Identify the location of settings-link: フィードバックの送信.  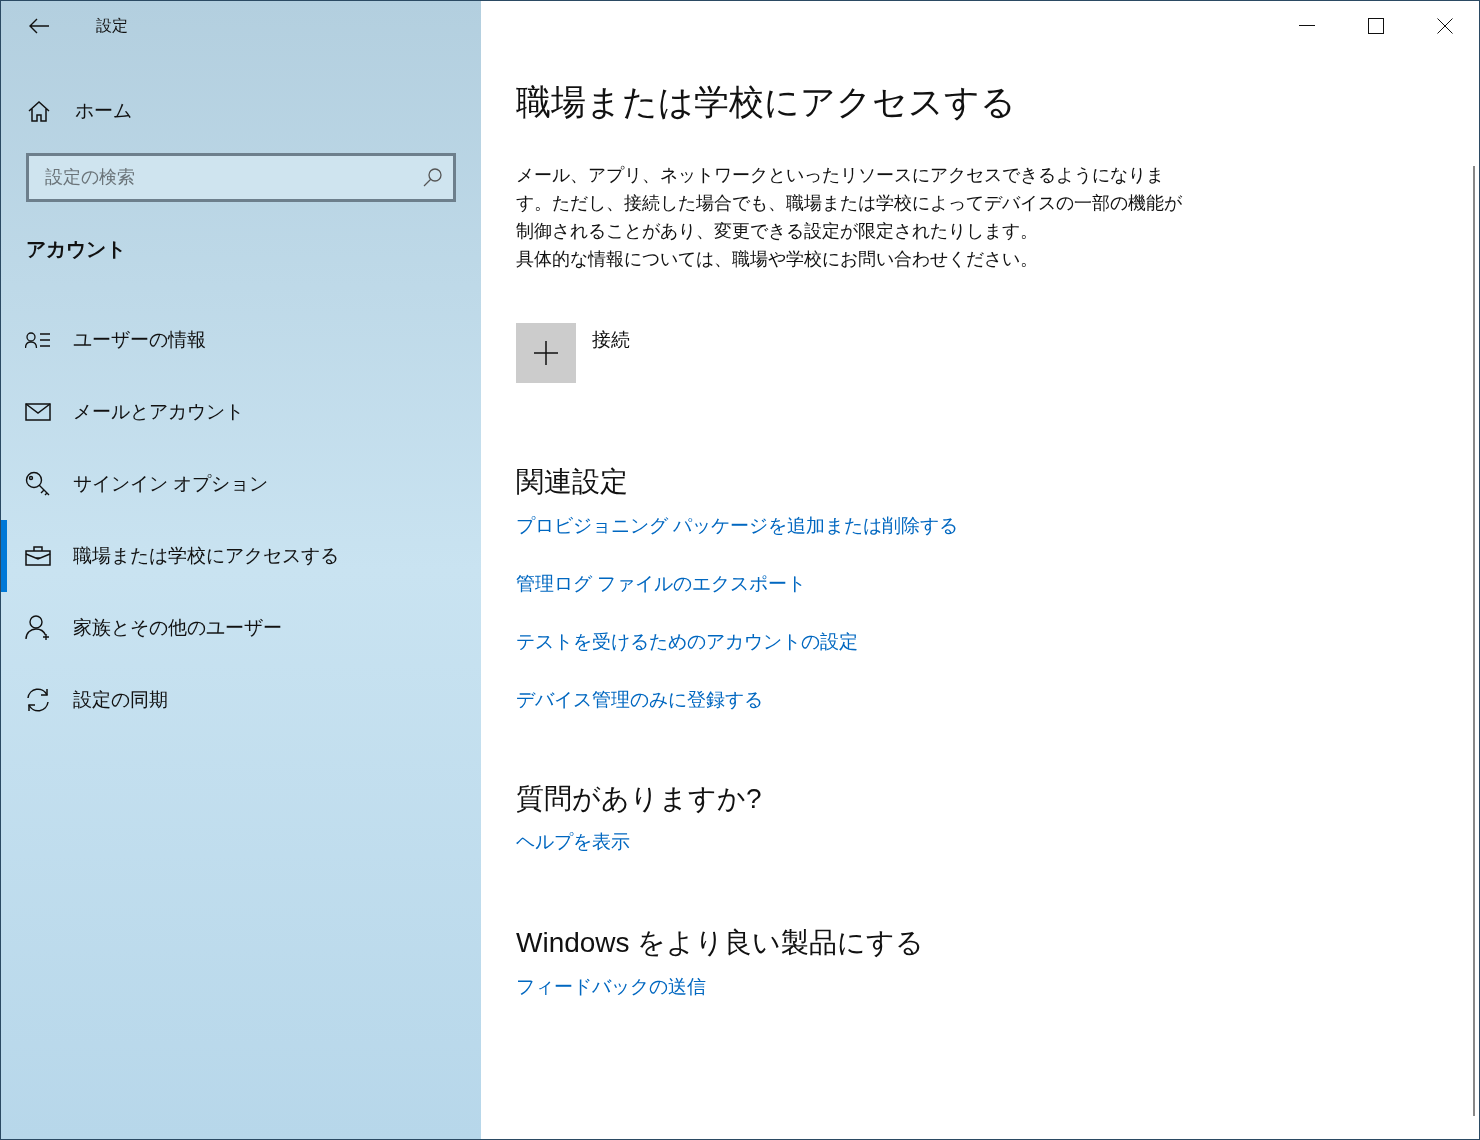
(611, 986).